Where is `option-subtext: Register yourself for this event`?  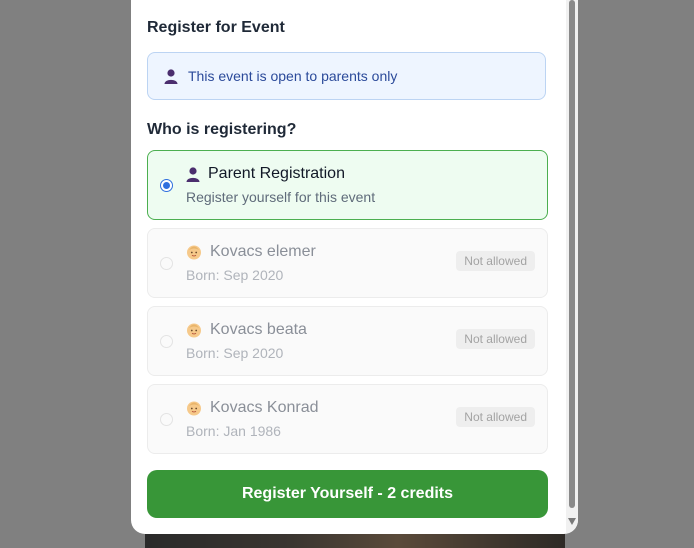
option-subtext: Register yourself for this event is located at coordinates (281, 197).